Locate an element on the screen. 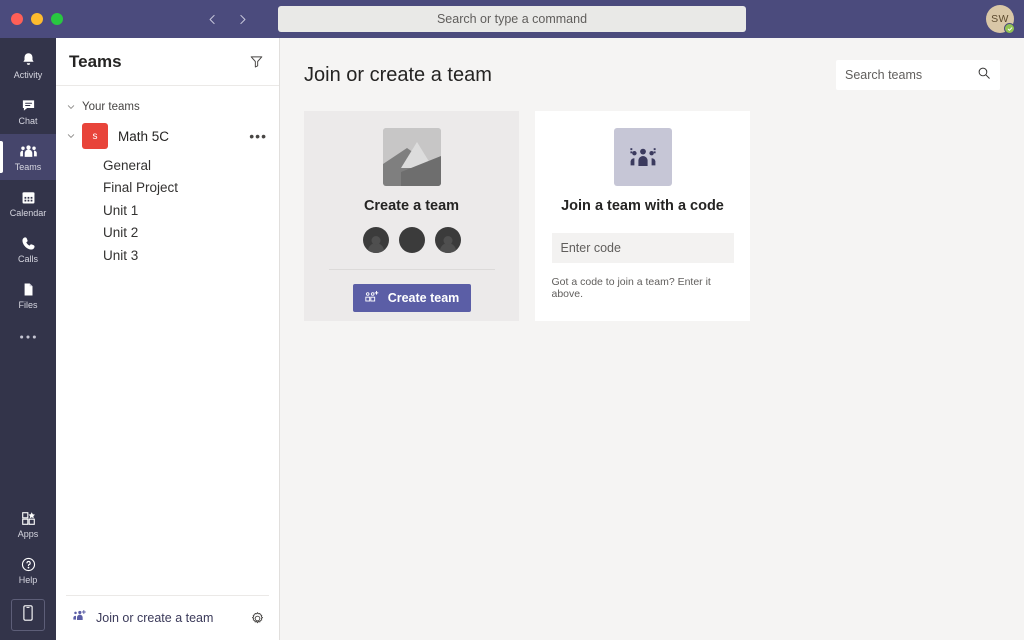 Image resolution: width=1024 pixels, height=640 pixels. maximize-window-button is located at coordinates (57, 19).